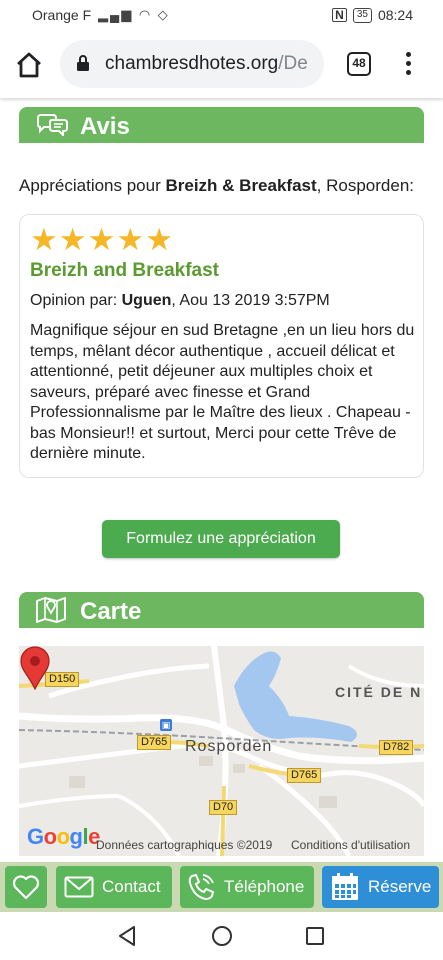  Describe the element at coordinates (241, 185) in the screenshot. I see `place-name: Breizh & Breakfast` at that location.